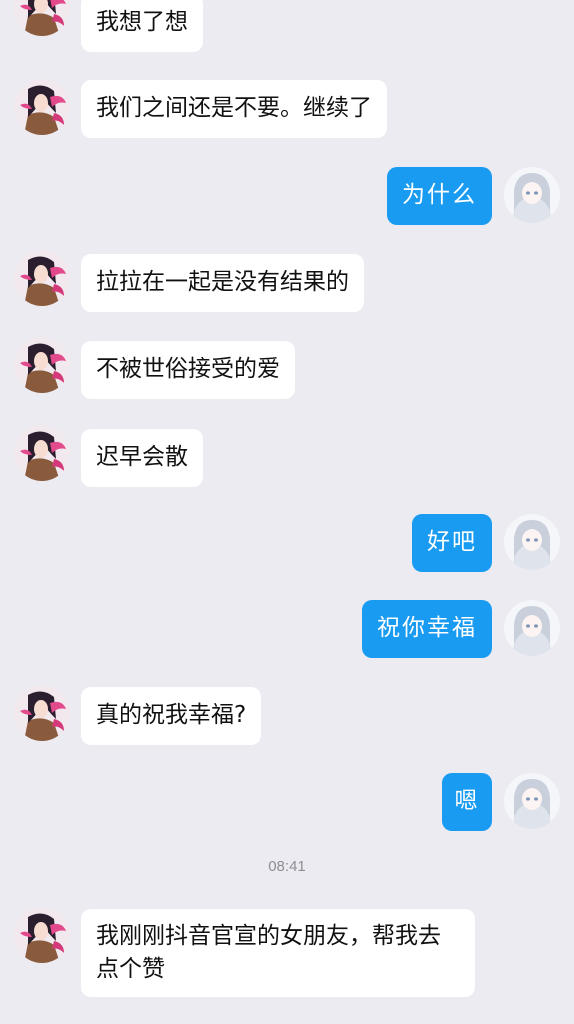 This screenshot has width=574, height=1024. Describe the element at coordinates (222, 283) in the screenshot. I see `incoming-message-bubble: 拉拉在一起是没有结果的` at that location.